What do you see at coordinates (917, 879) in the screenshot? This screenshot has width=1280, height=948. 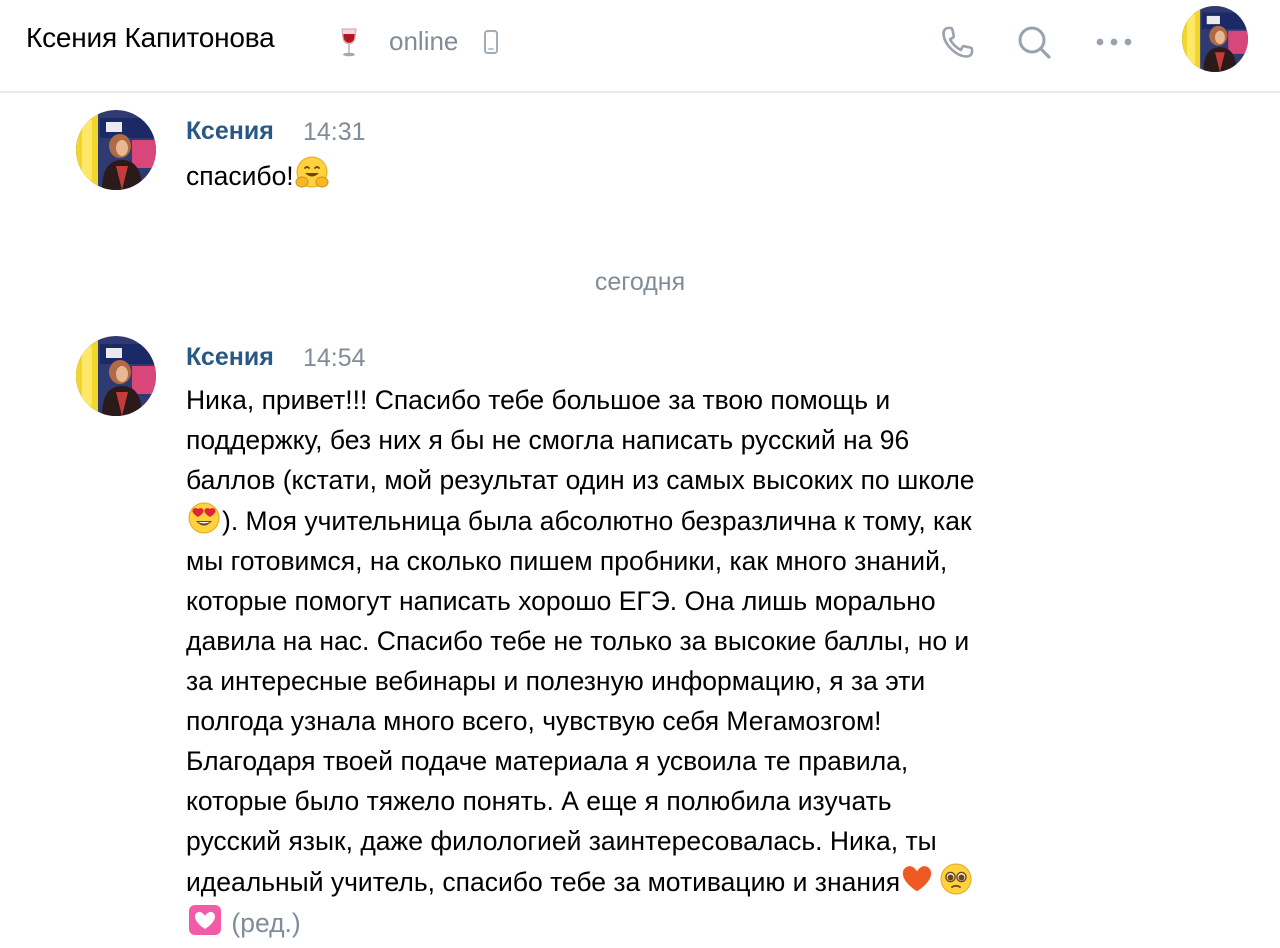 I see `orange-heart-emoji` at bounding box center [917, 879].